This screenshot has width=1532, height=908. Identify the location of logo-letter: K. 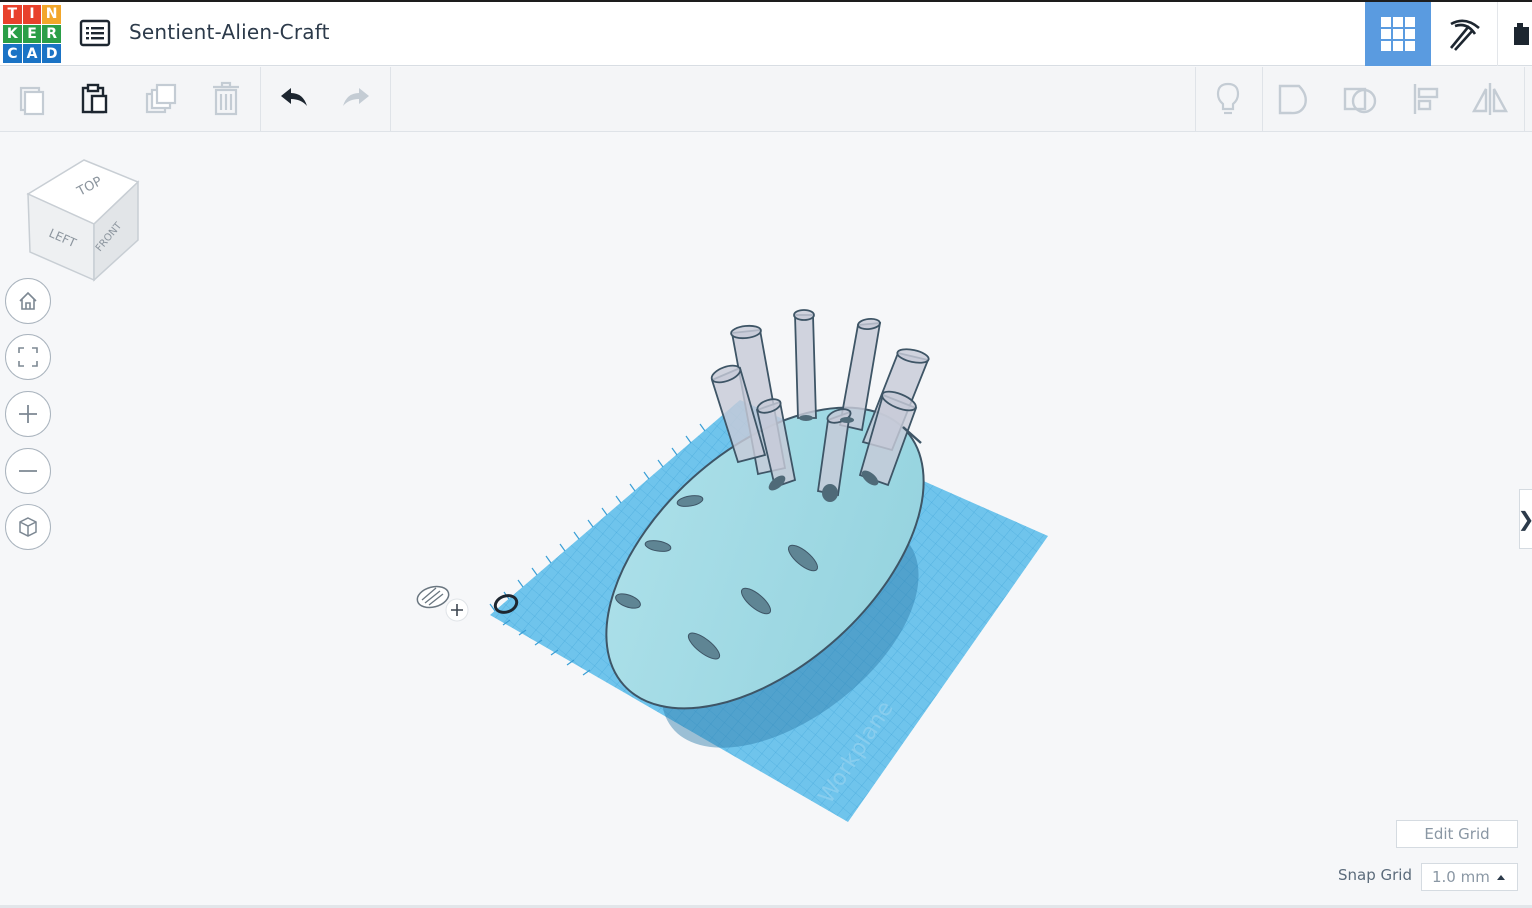
(12, 34).